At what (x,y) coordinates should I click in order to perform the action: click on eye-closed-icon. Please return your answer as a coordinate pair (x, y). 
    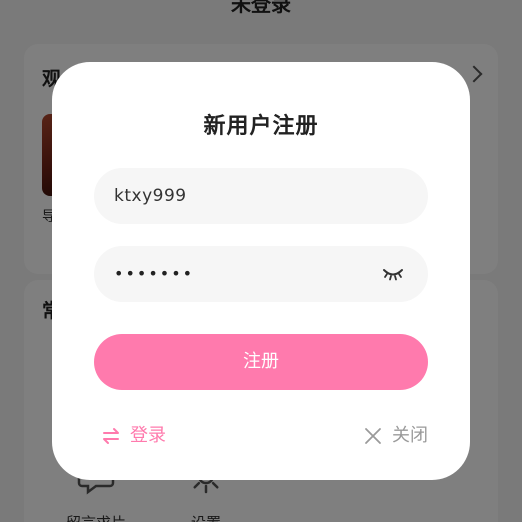
    Looking at the image, I should click on (393, 274).